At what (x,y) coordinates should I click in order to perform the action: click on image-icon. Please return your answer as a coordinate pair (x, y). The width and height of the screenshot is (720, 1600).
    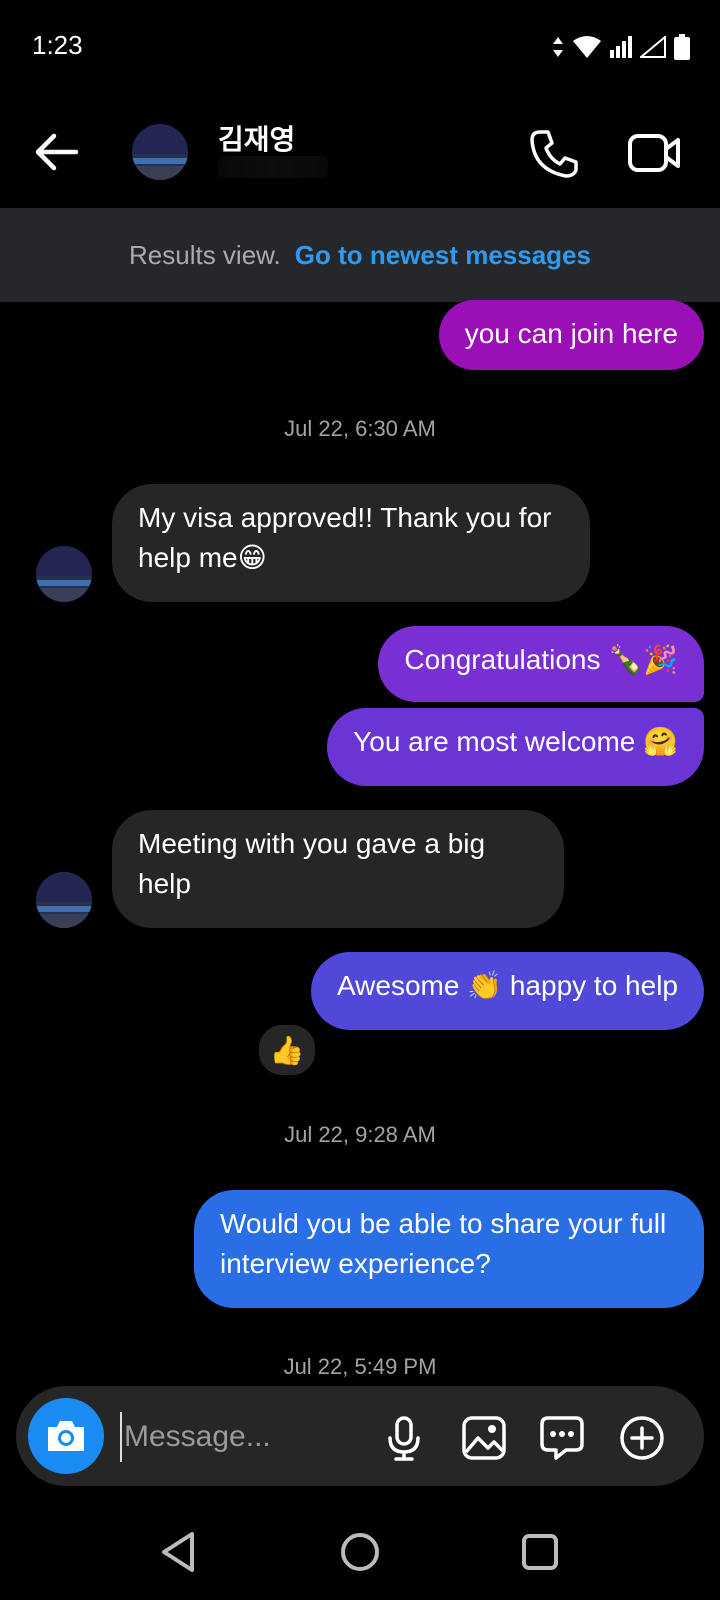
    Looking at the image, I should click on (484, 1438).